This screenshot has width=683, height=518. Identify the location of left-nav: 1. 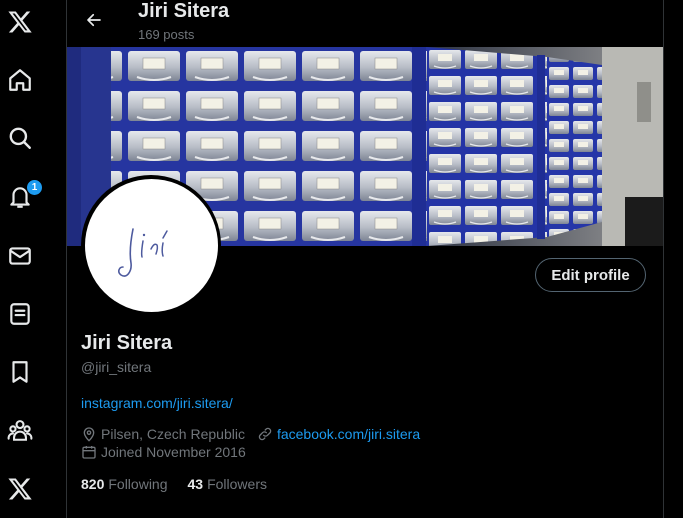
(21, 259).